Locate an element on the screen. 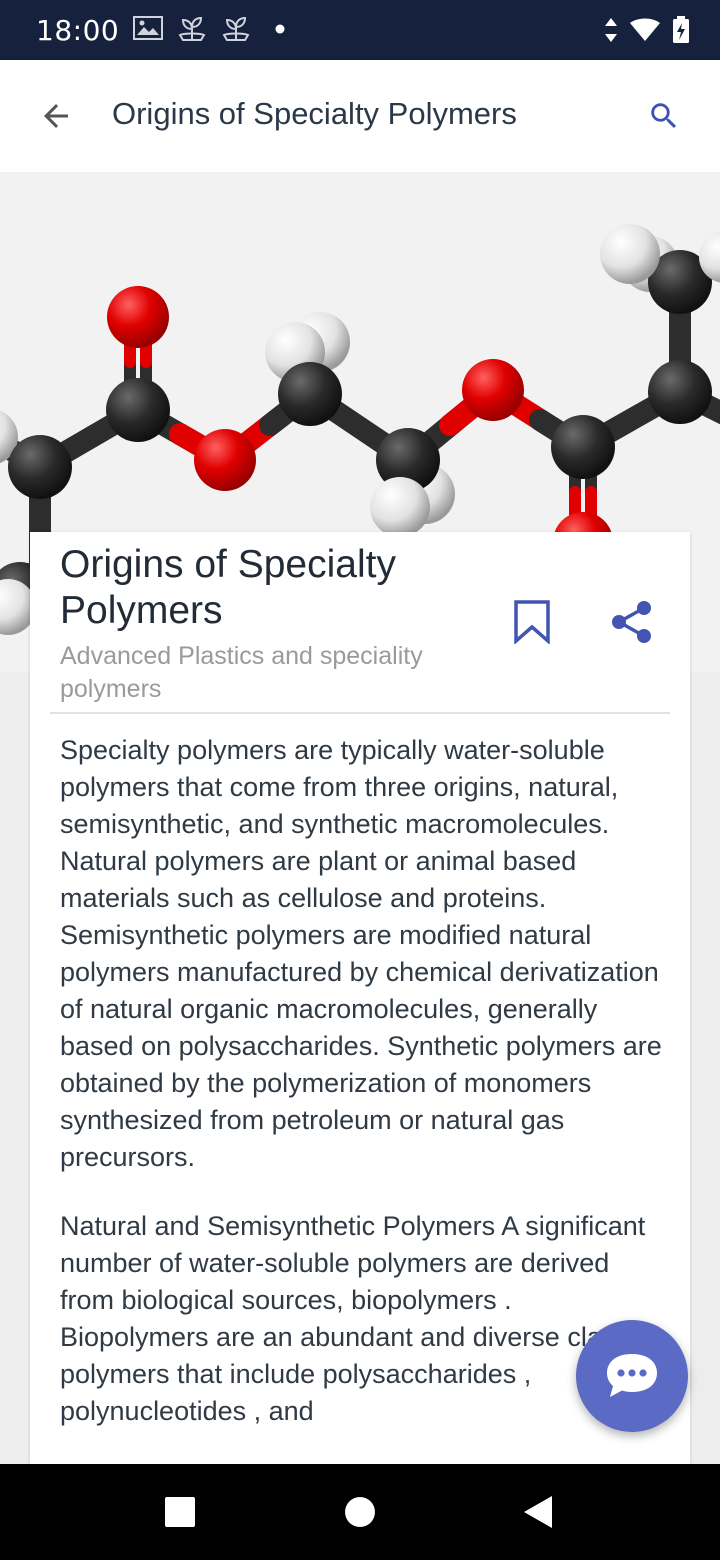  bookmark-icon is located at coordinates (532, 622).